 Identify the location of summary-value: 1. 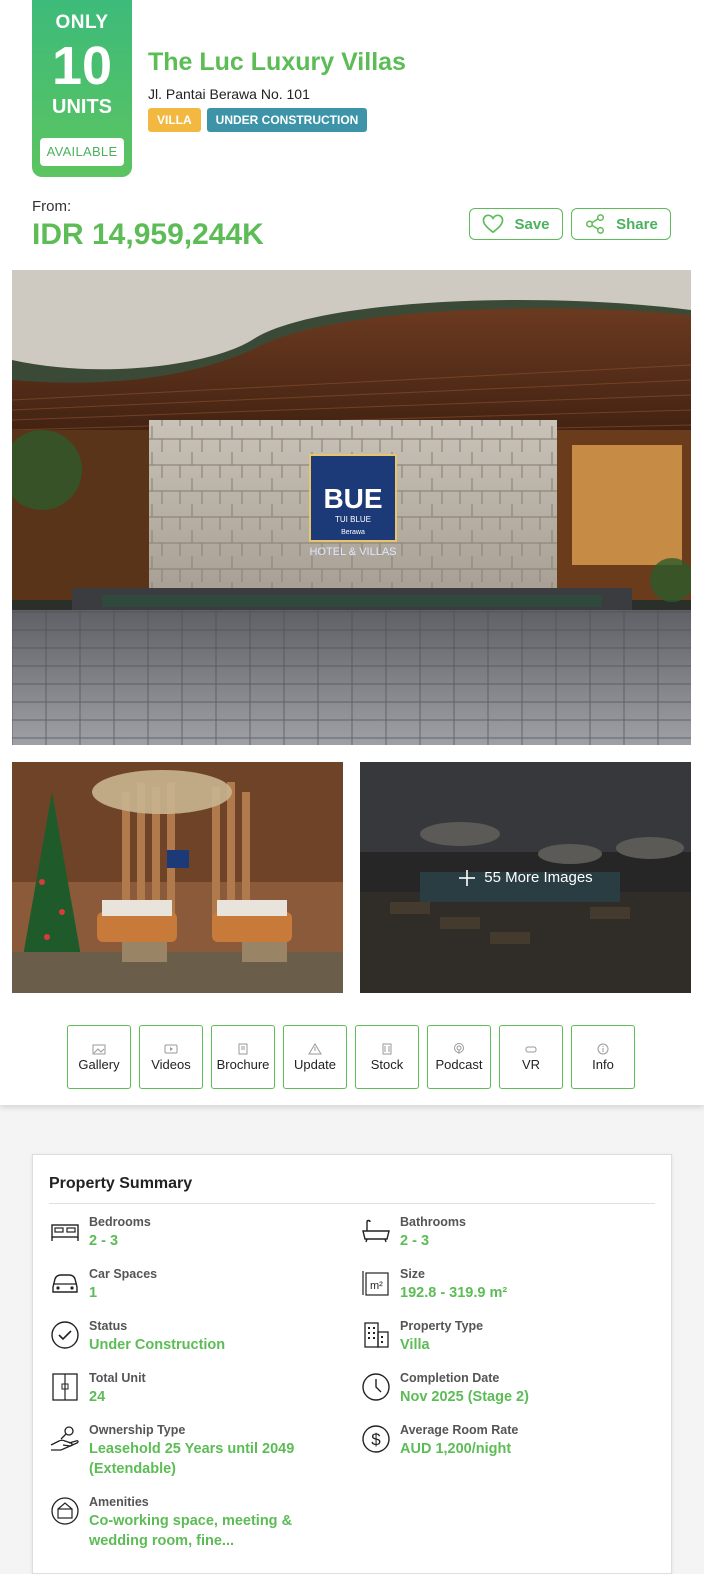
(93, 1293).